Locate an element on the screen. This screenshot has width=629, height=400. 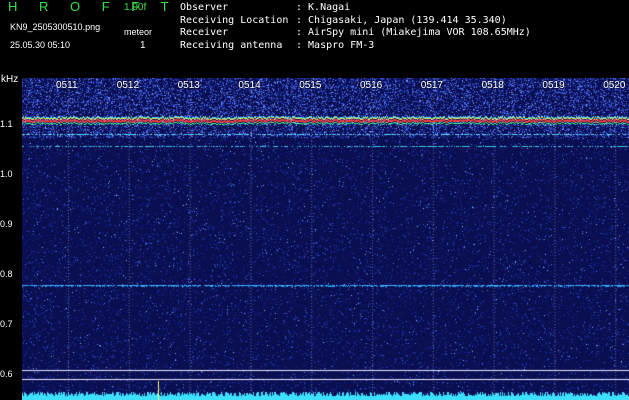
info-row-antenna: Receiving antenna: Maspro FM-3 is located at coordinates (277, 45).